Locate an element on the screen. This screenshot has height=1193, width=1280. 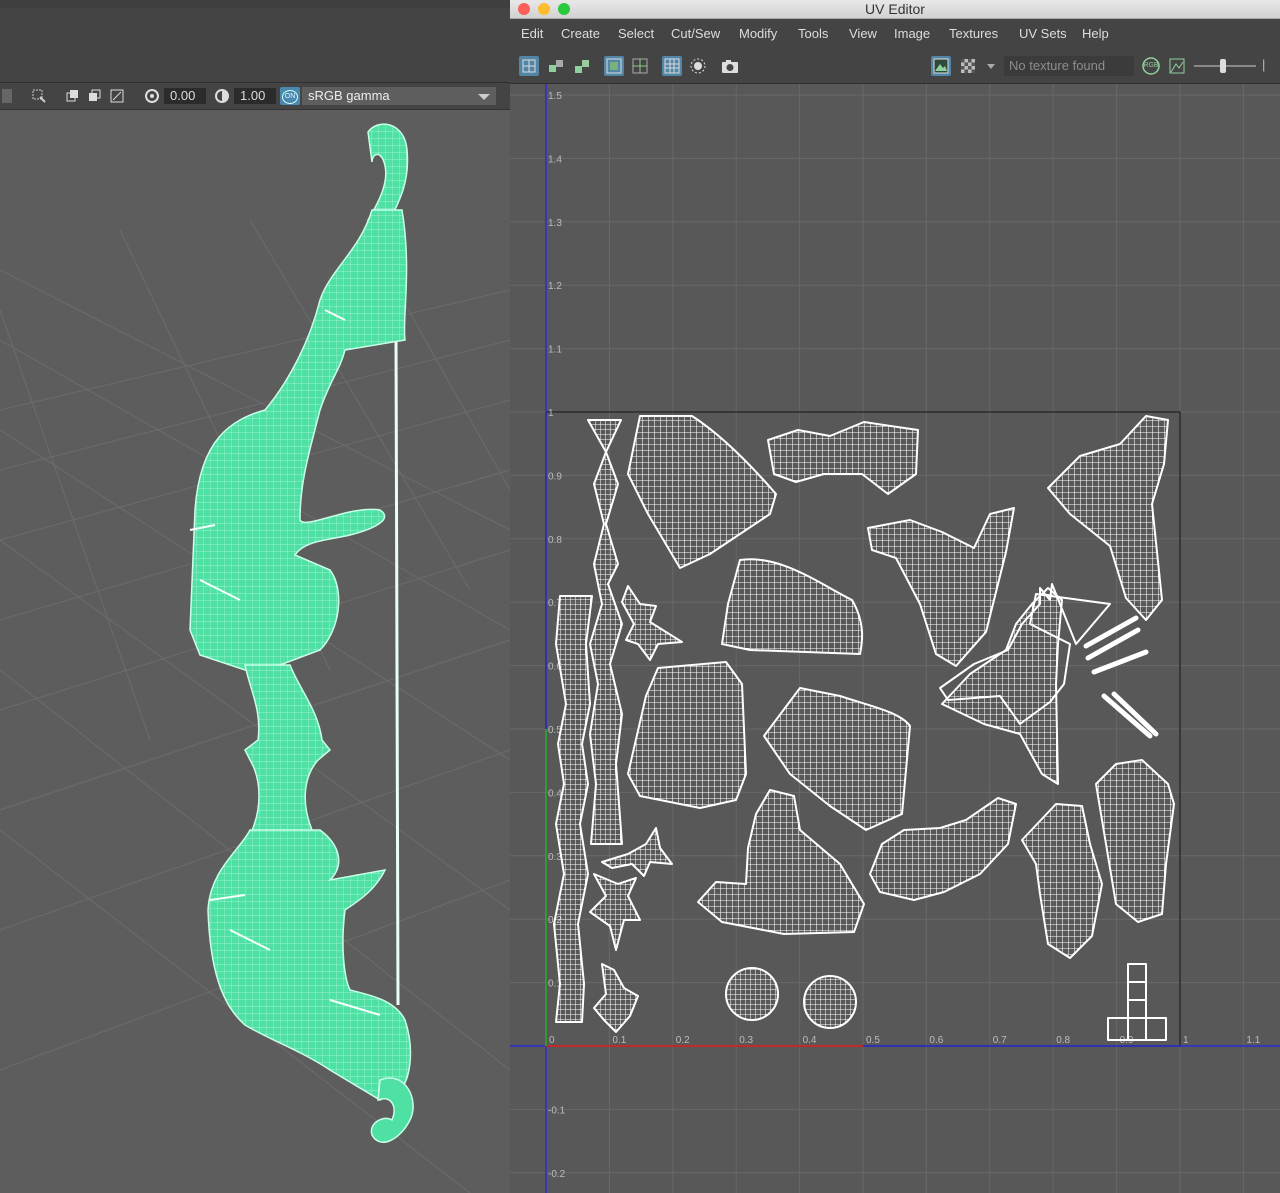
xray-icon is located at coordinates (95, 96).